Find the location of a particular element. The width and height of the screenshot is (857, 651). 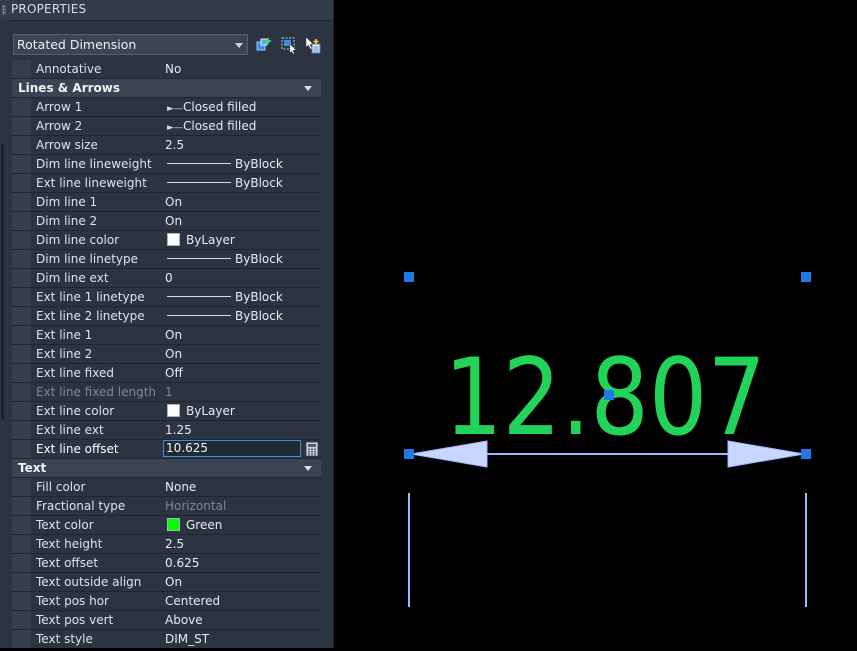

property-row-text-pos-hor: Text pos hor Centered is located at coordinates (166, 601).